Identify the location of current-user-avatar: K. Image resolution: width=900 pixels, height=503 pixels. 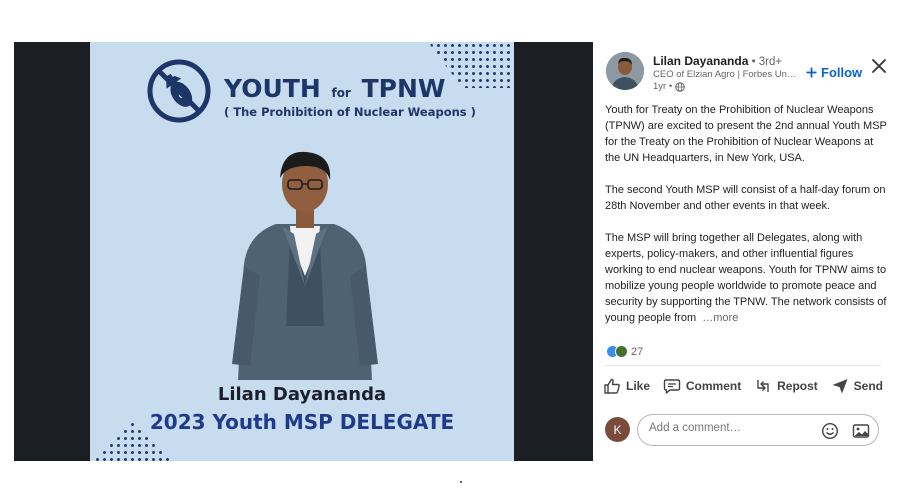
(617, 429).